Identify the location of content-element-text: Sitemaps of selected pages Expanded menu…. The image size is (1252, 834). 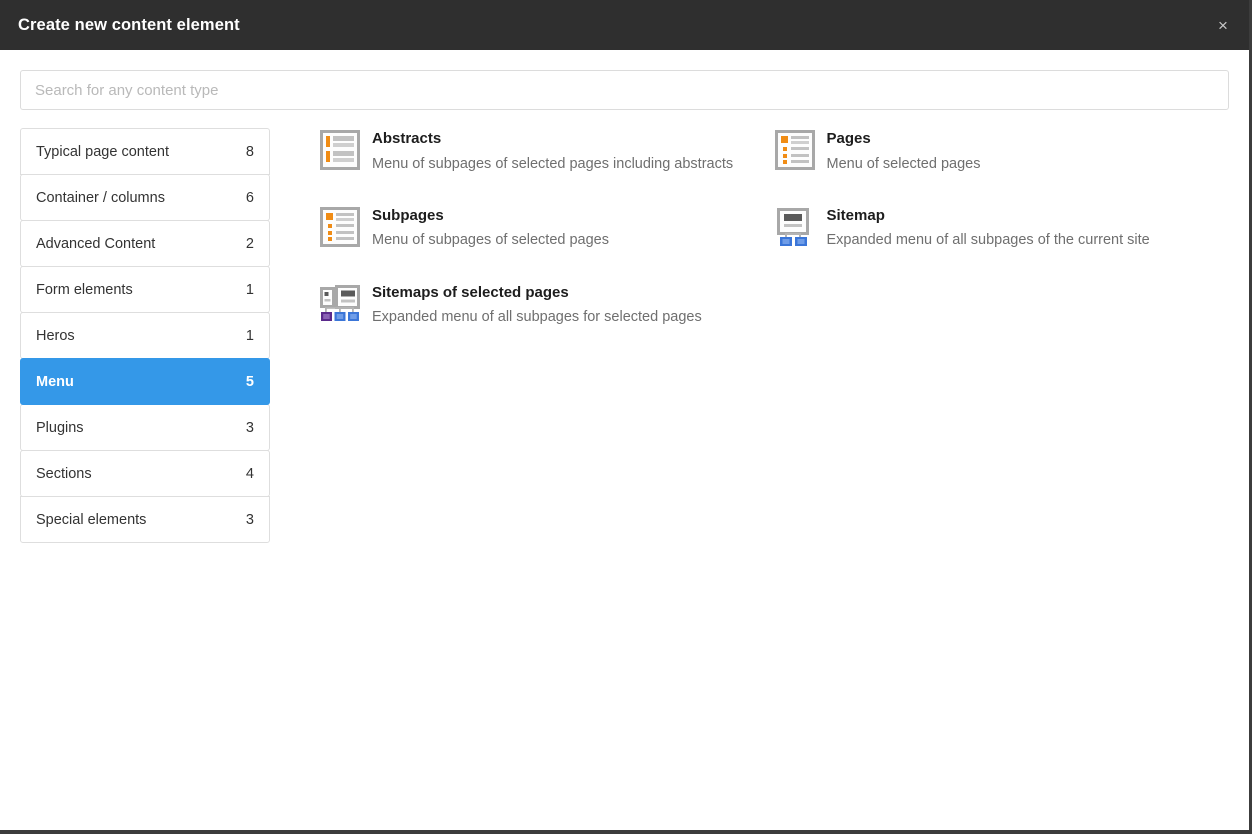
(563, 305).